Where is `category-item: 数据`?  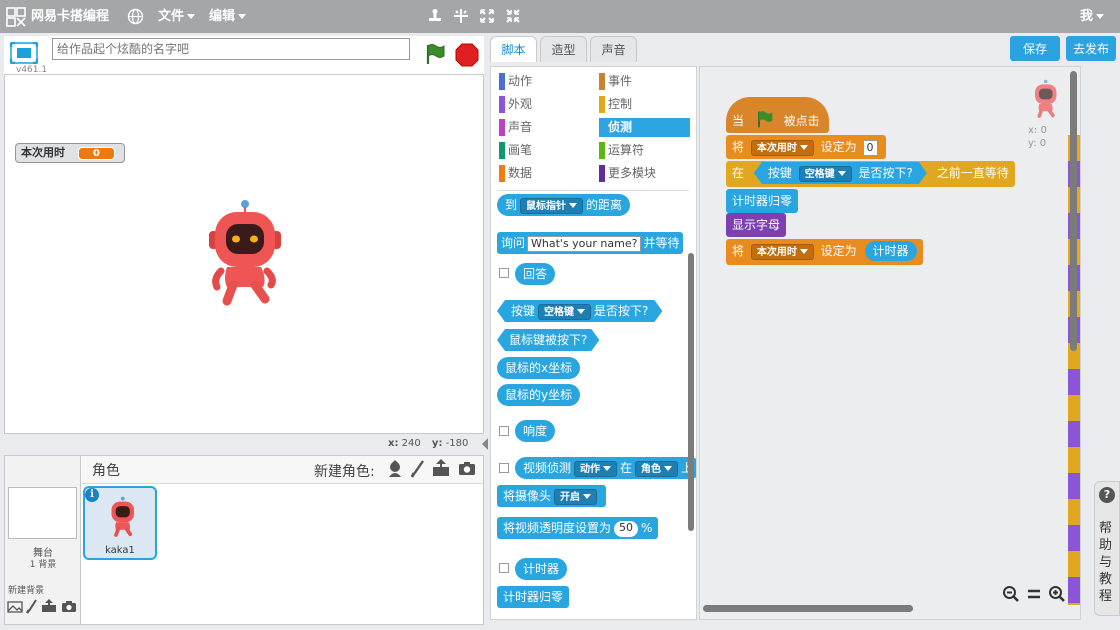
category-item: 数据 is located at coordinates (544, 173).